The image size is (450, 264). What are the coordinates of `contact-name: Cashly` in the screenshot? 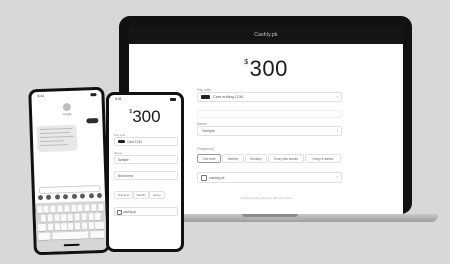 It's located at (67, 114).